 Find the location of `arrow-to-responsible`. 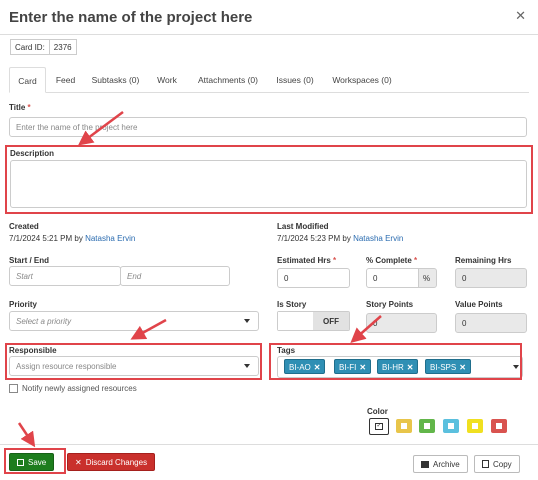

arrow-to-responsible is located at coordinates (148, 329).